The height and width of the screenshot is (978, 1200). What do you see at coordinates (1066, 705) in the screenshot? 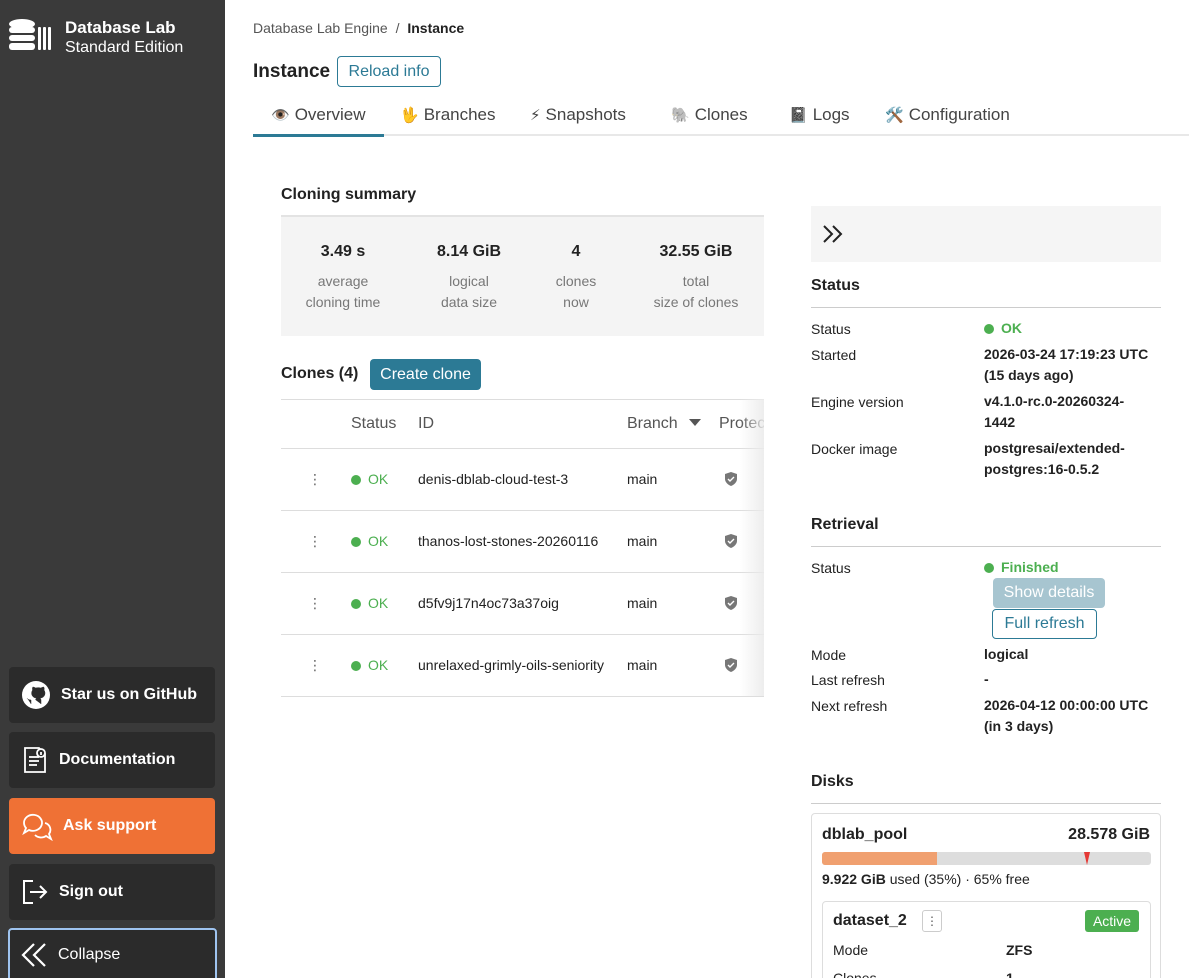
I see `next-refresh-datetime: 2026-04-12 00:00:00 UTC` at bounding box center [1066, 705].